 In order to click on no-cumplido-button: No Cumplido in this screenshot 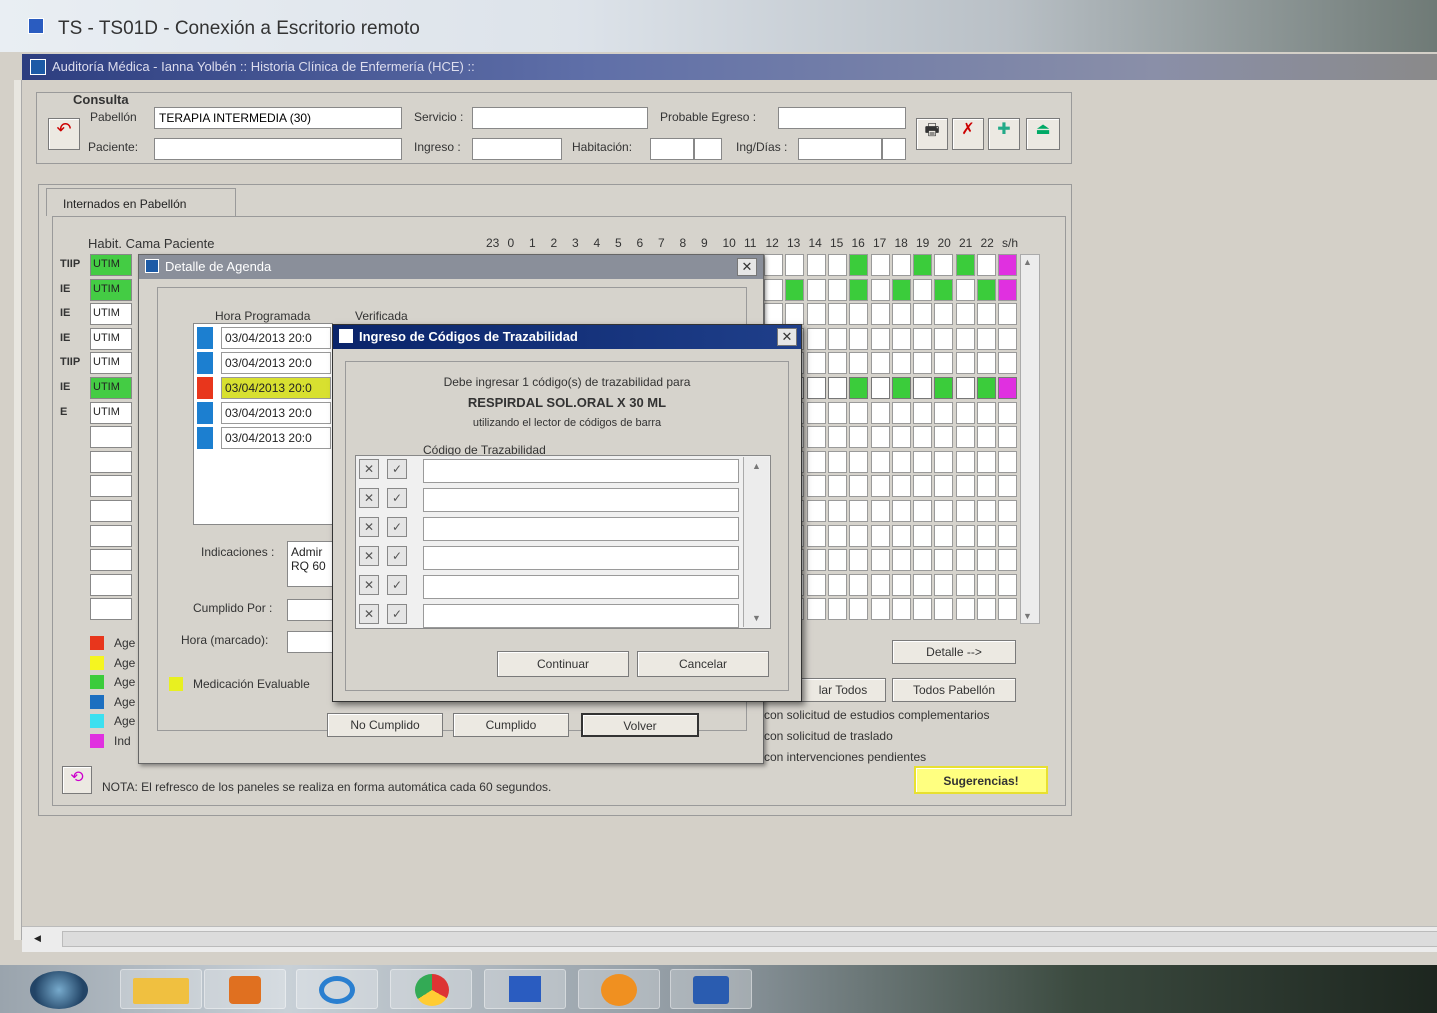, I will do `click(385, 725)`.